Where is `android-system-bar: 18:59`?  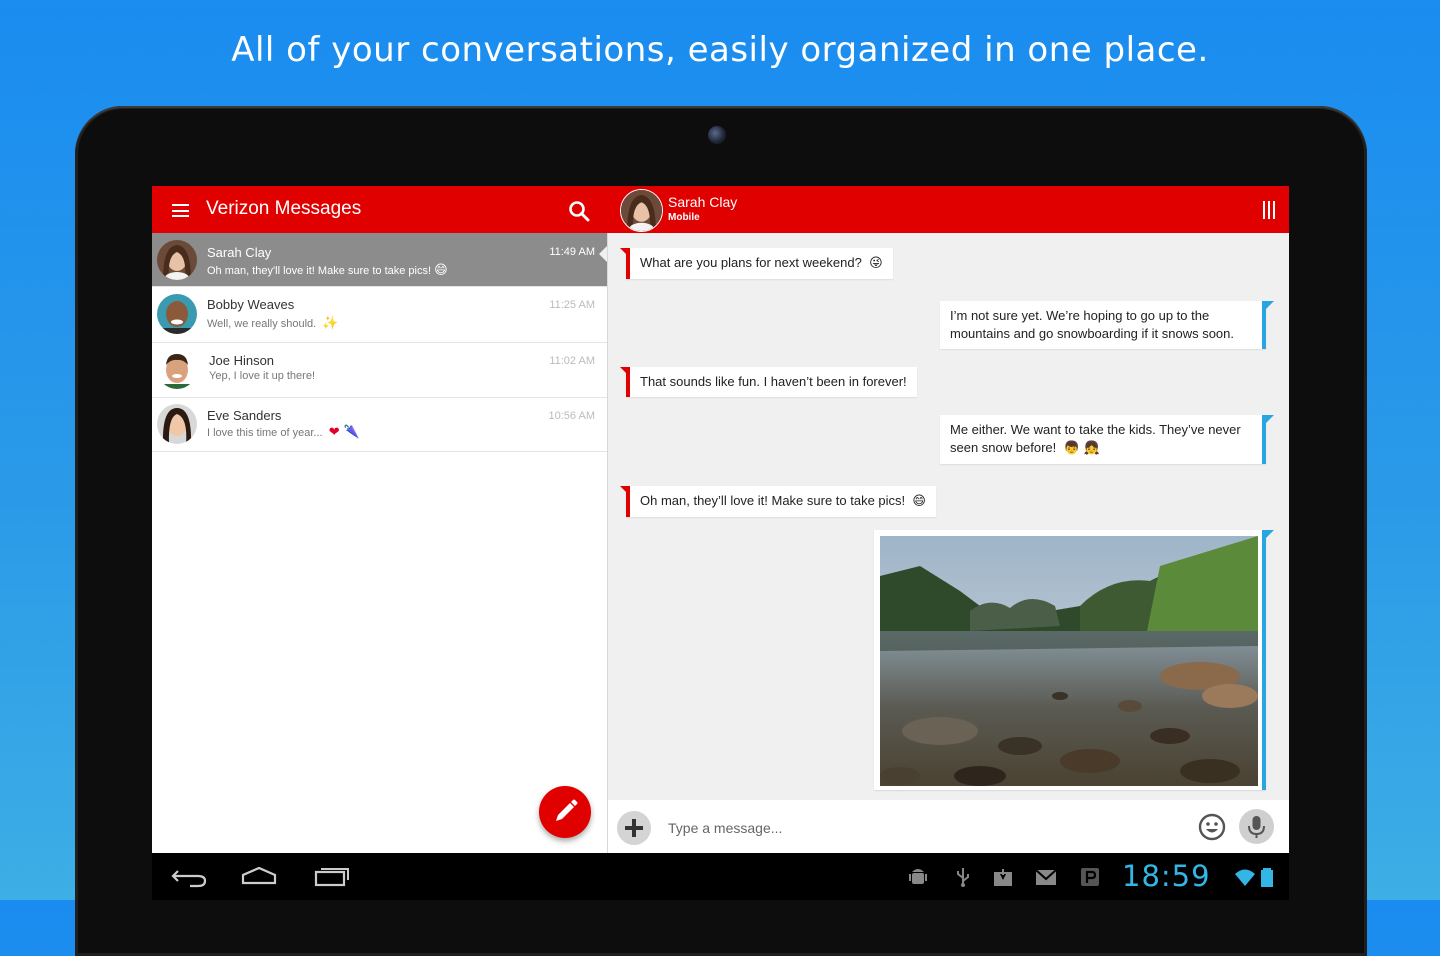
android-system-bar: 18:59 is located at coordinates (720, 876).